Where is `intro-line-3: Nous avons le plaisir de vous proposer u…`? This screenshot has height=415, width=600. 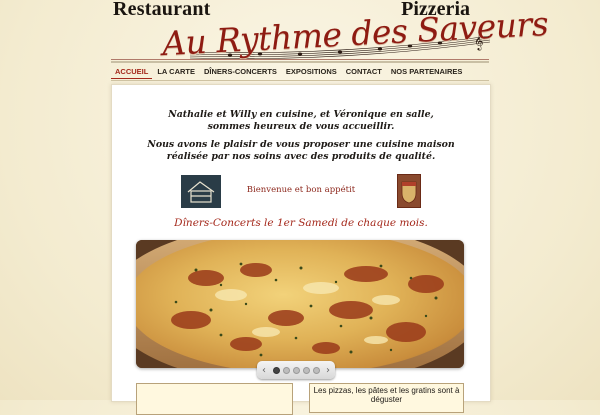
intro-line-3: Nous avons le plaisir de vous proposer u… is located at coordinates (301, 144).